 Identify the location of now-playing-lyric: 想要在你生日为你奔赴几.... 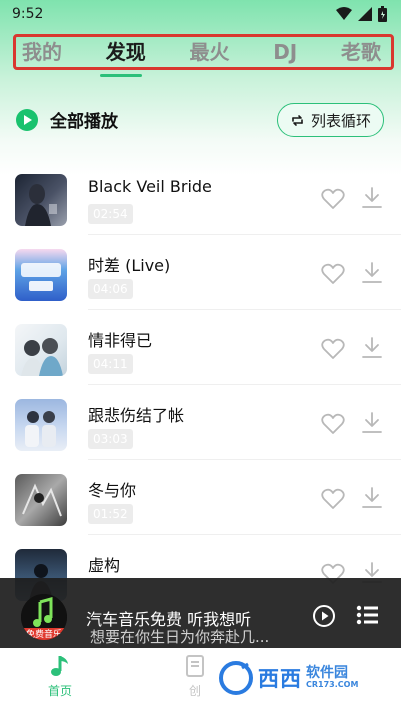
(180, 637).